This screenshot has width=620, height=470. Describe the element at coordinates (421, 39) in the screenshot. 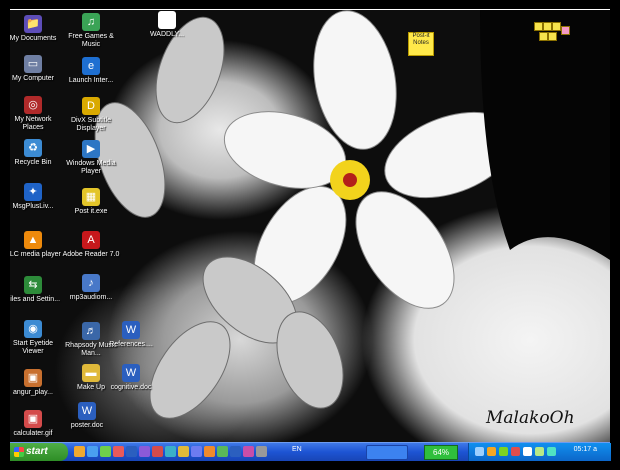

I see `post-it-notes-label: Post-it Notes` at that location.